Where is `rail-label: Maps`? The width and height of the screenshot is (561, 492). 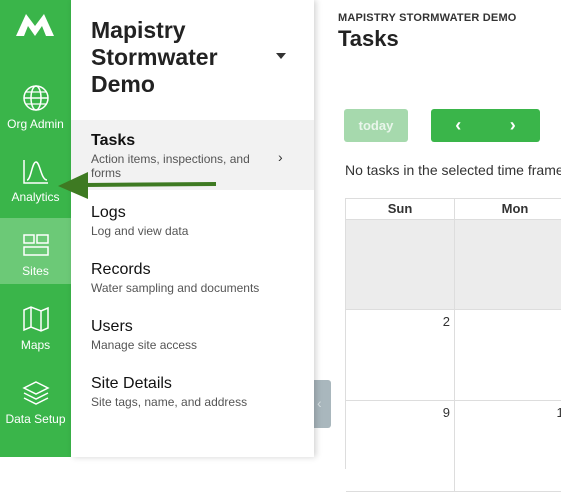
rail-label: Maps is located at coordinates (35, 345).